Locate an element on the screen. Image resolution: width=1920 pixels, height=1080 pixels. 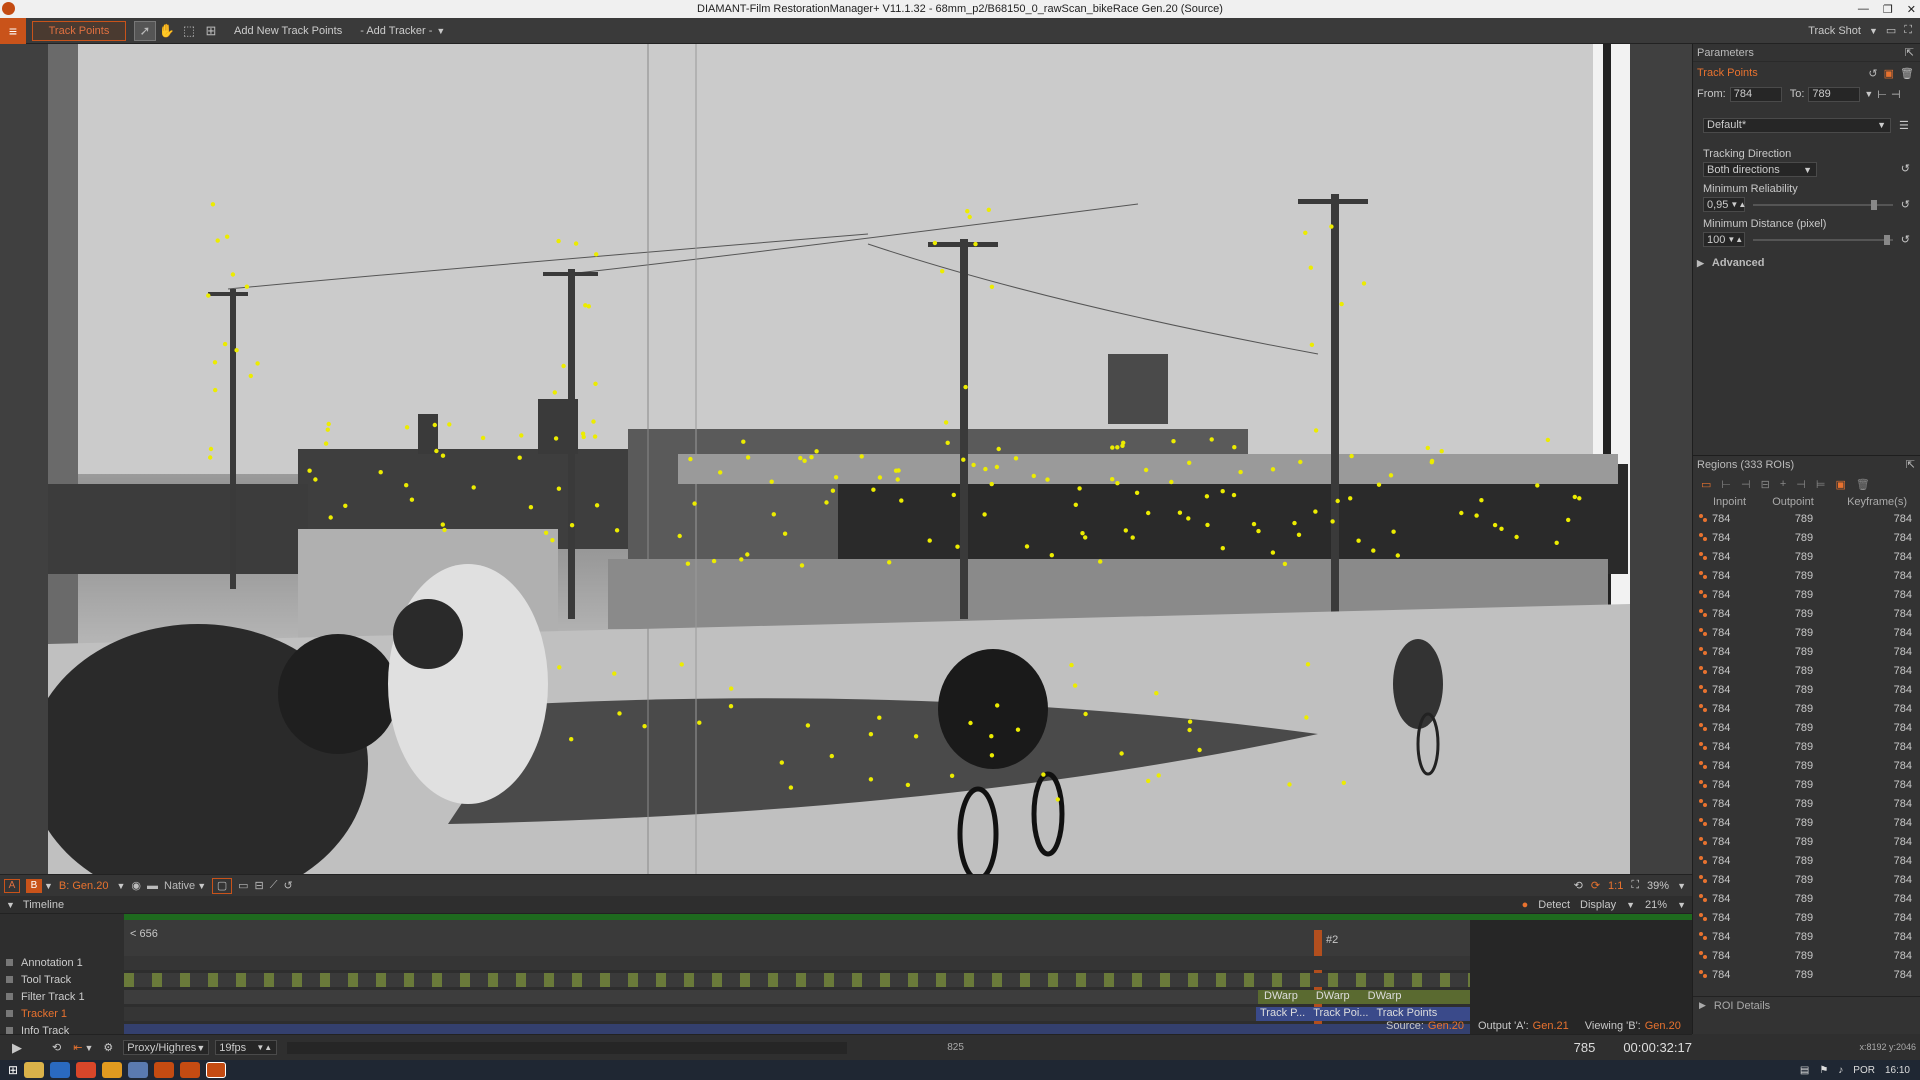
diamant-icon is located at coordinates (164, 1070).